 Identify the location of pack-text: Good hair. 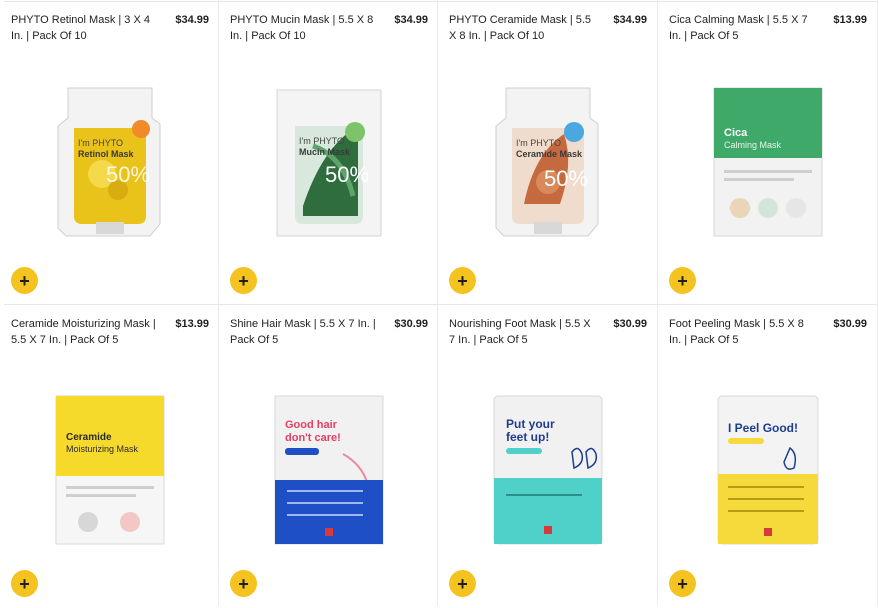
(311, 425).